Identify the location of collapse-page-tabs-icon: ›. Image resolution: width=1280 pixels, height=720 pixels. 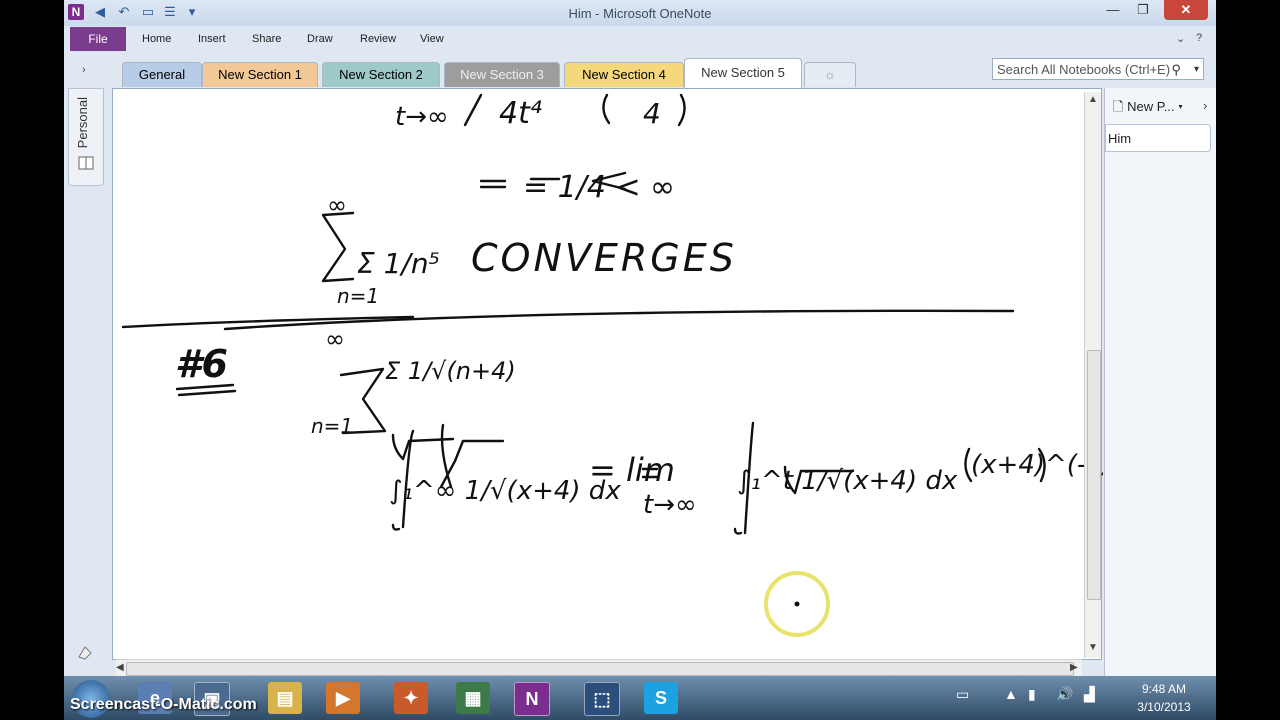
(1205, 105).